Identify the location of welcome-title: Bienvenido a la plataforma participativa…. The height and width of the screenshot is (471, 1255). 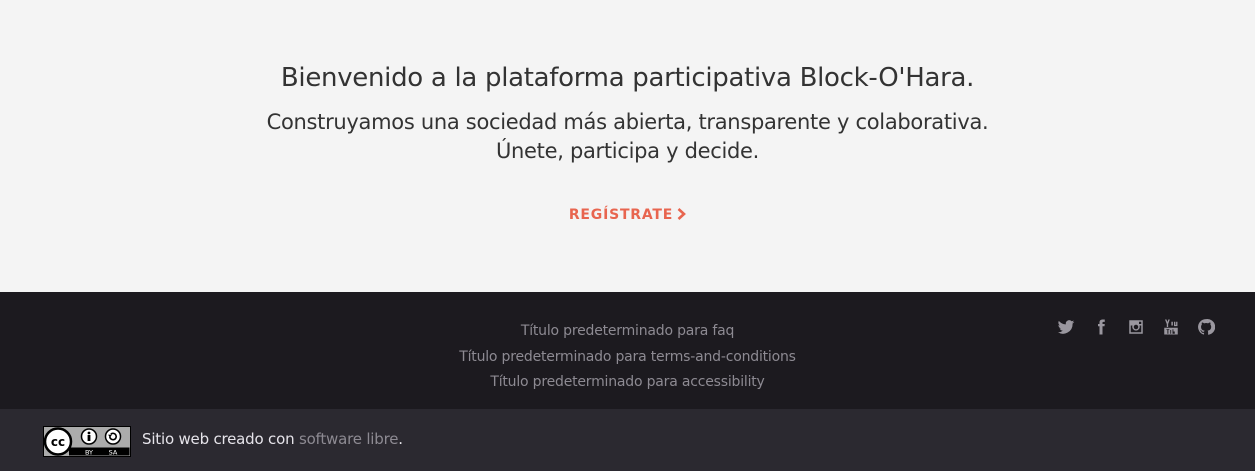
(627, 78).